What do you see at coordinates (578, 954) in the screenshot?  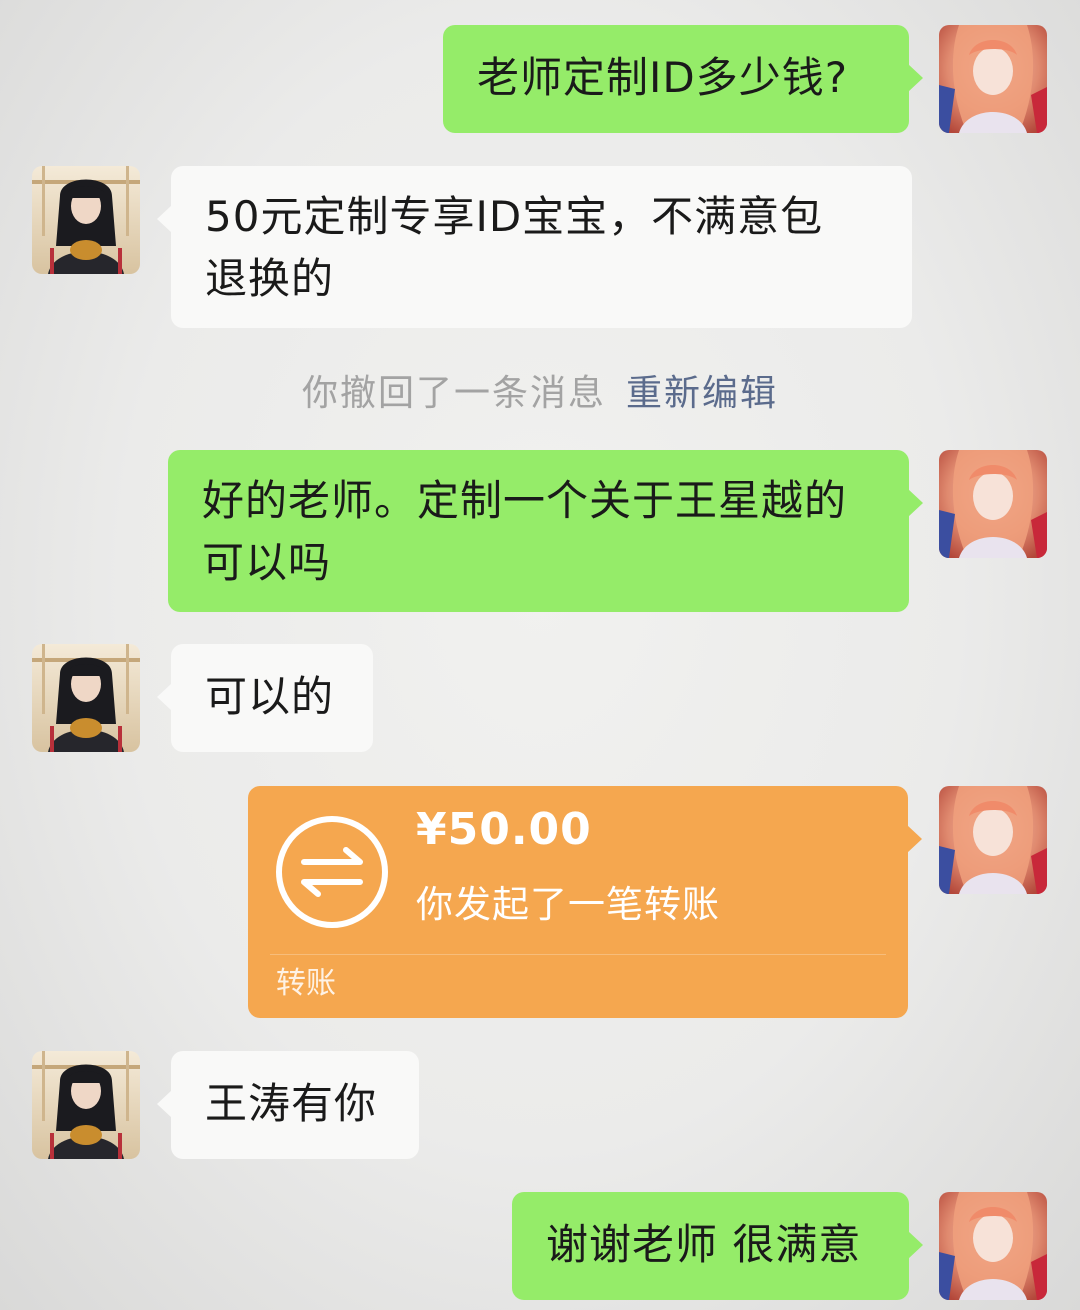 I see `transfer-divider` at bounding box center [578, 954].